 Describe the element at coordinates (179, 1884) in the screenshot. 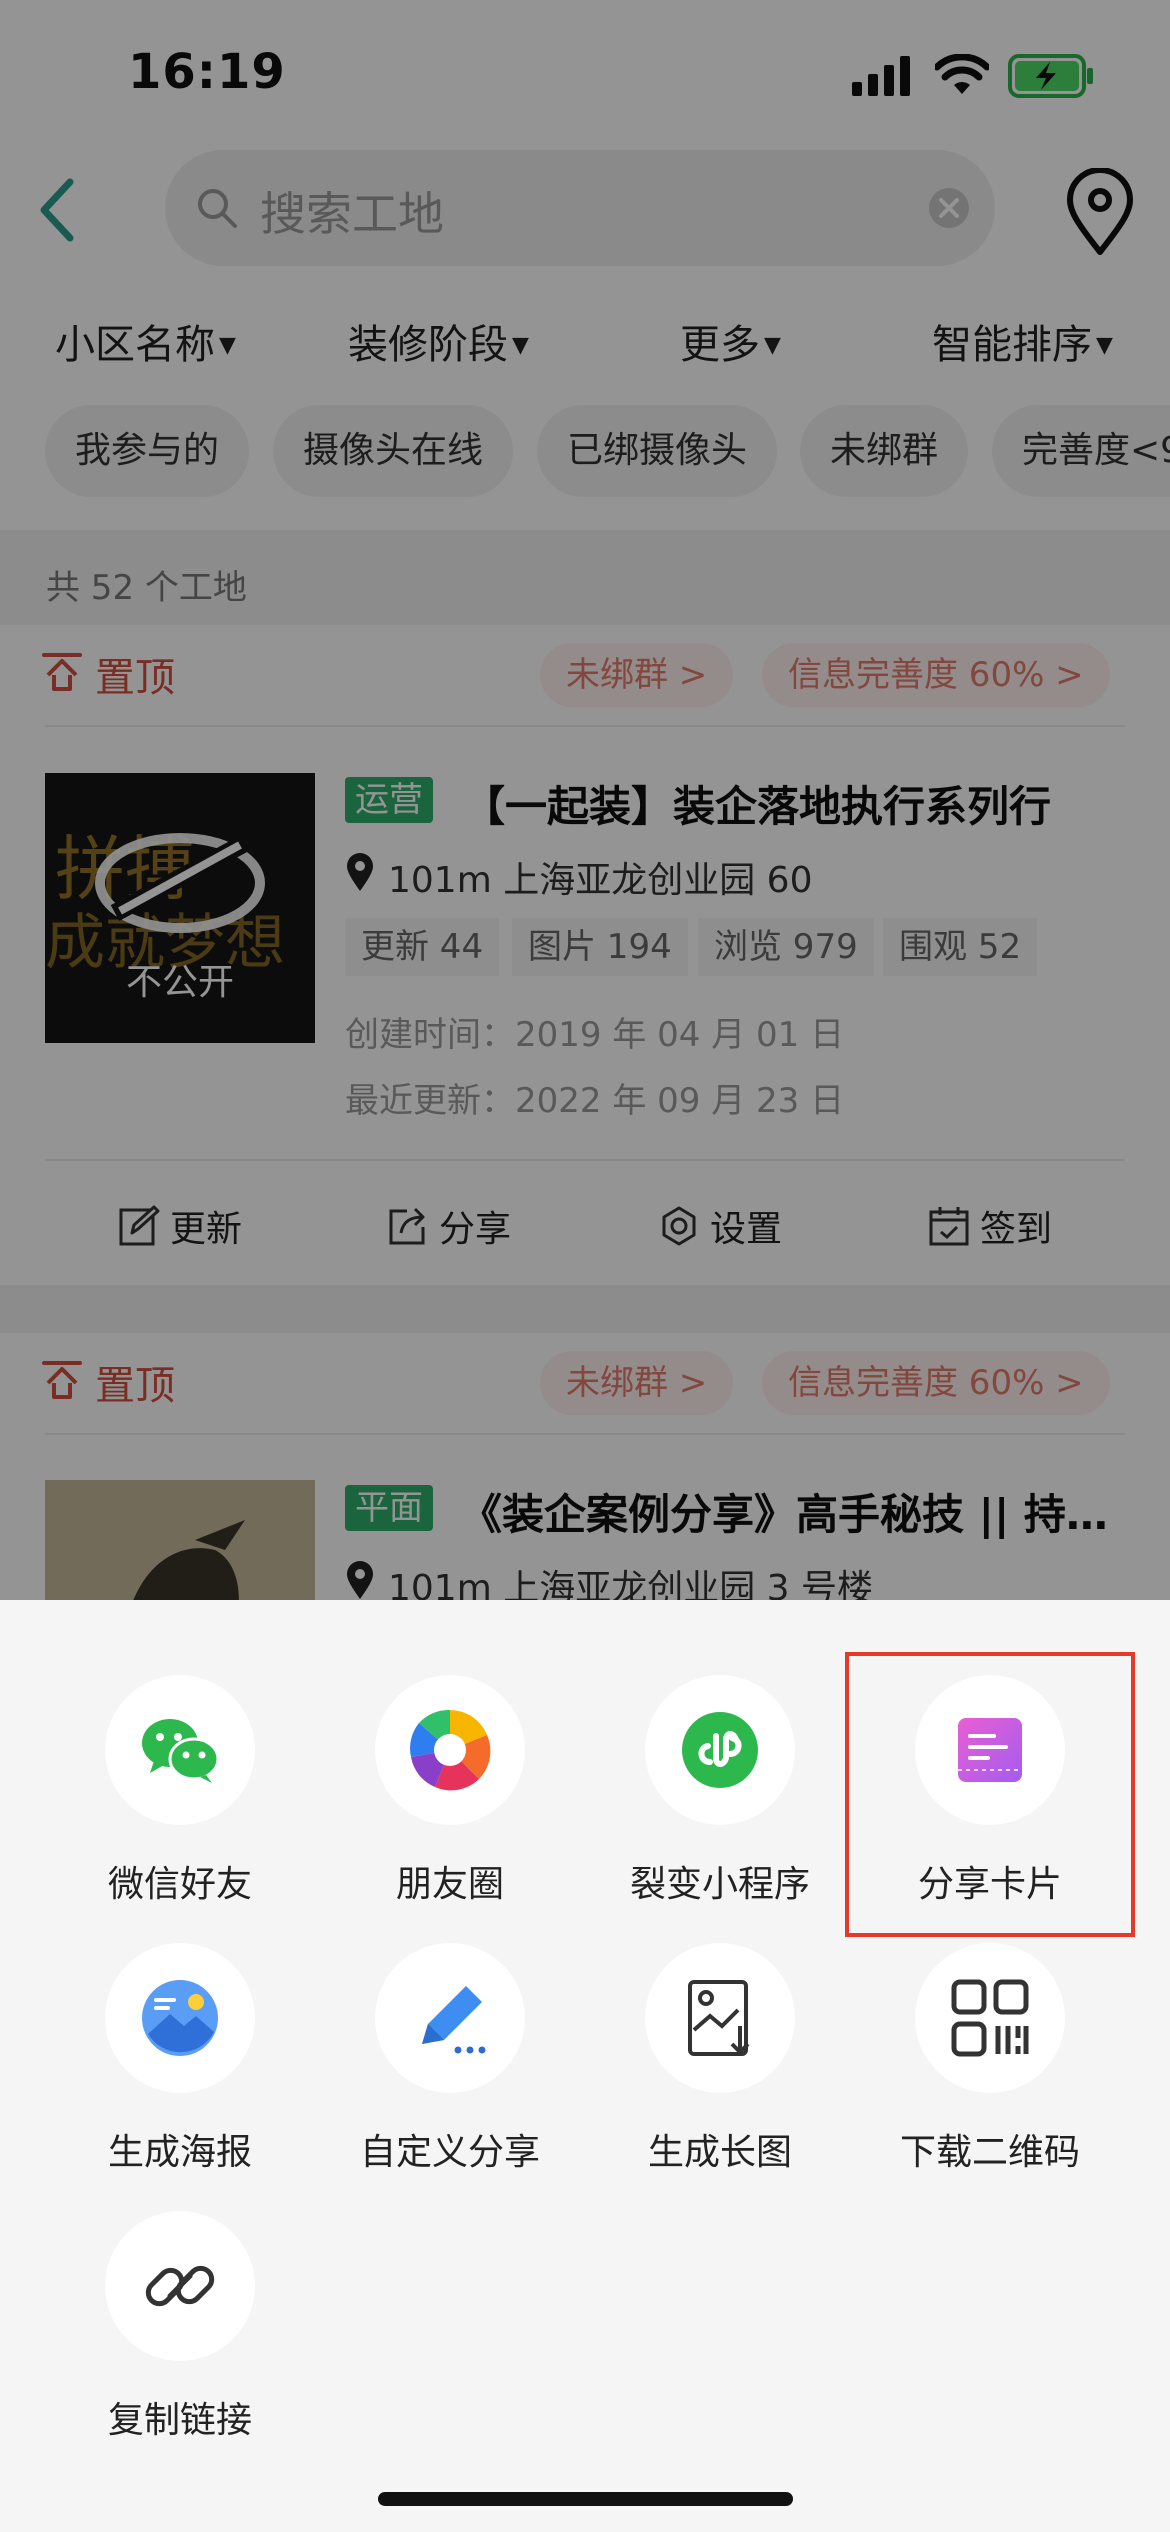

I see `share-wechat-friend-label: 微信好友` at that location.